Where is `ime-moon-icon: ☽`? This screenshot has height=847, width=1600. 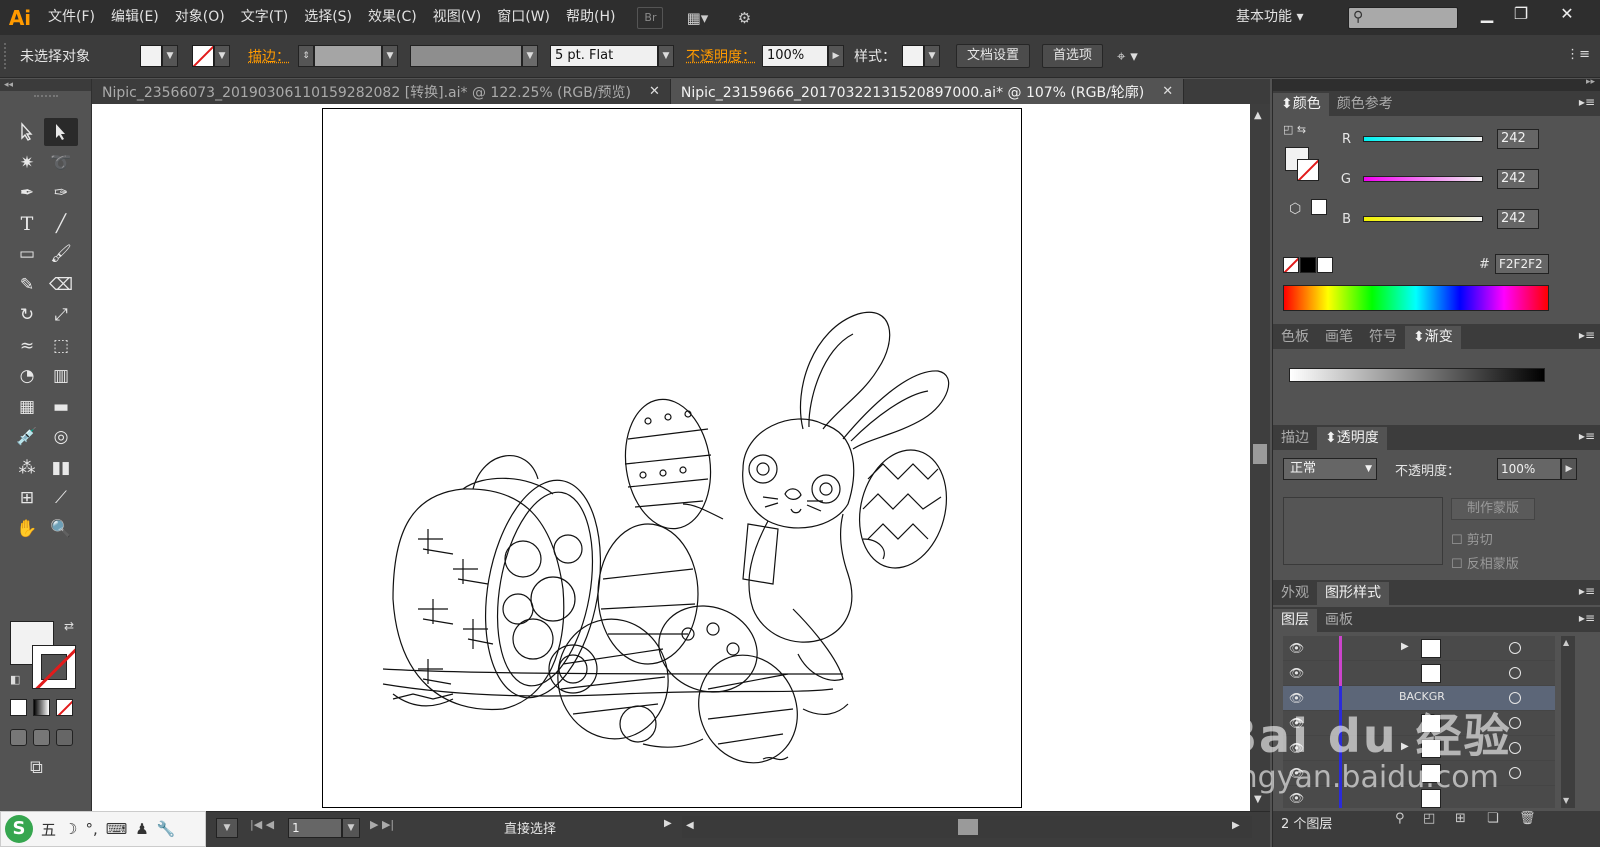 ime-moon-icon: ☽ is located at coordinates (70, 829).